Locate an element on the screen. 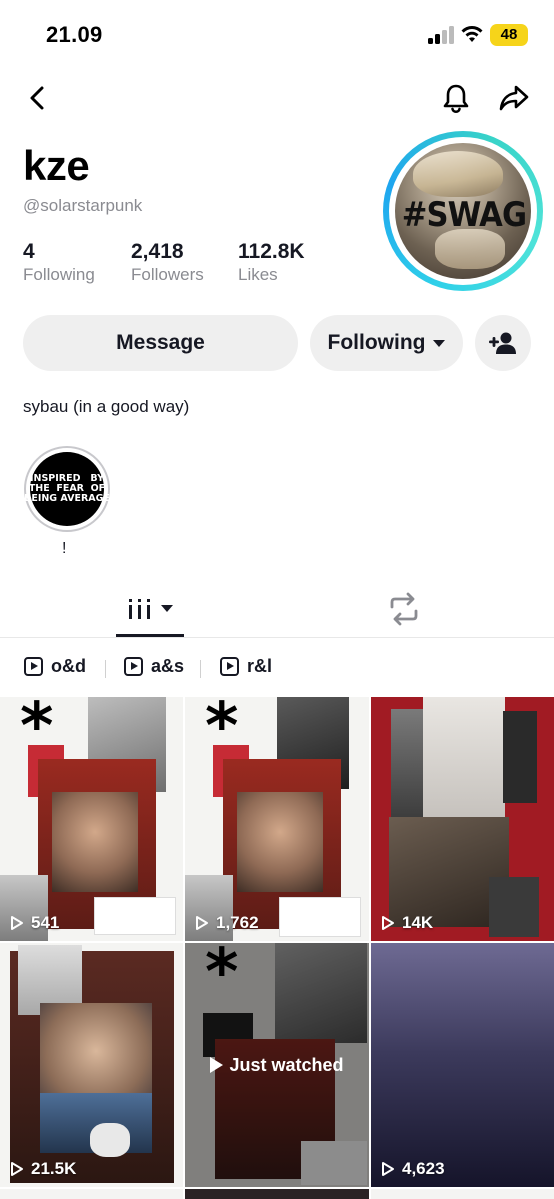 This screenshot has width=554, height=1199. battery-icon: 48 is located at coordinates (509, 35).